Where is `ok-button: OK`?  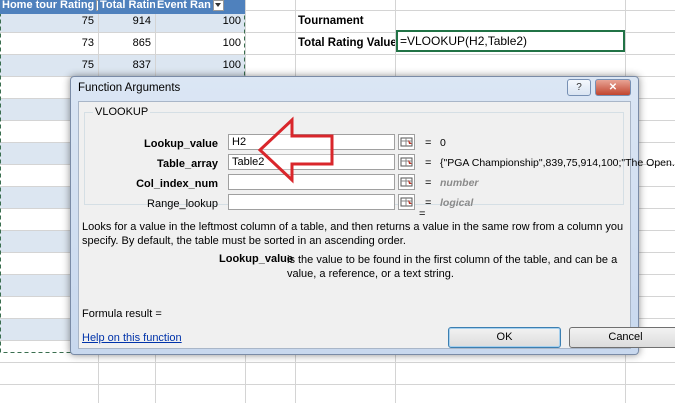 ok-button: OK is located at coordinates (504, 337).